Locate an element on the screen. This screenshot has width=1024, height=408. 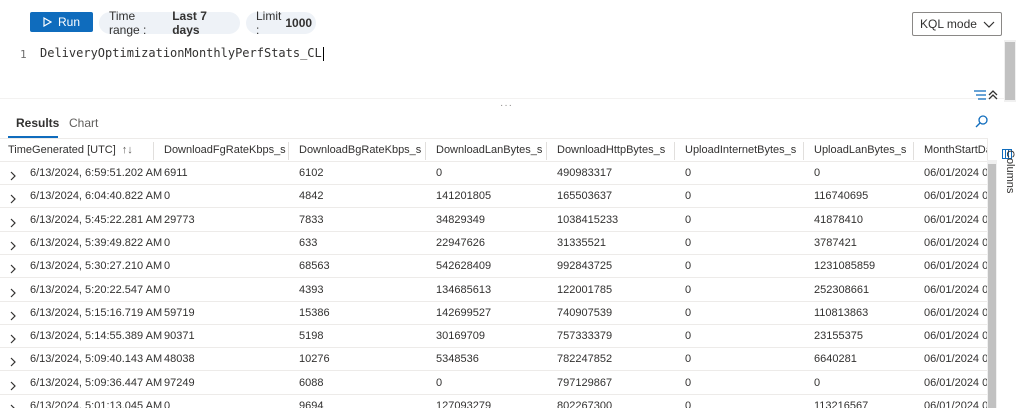
cell-downloadbgratekbps: 9694 is located at coordinates (311, 404).